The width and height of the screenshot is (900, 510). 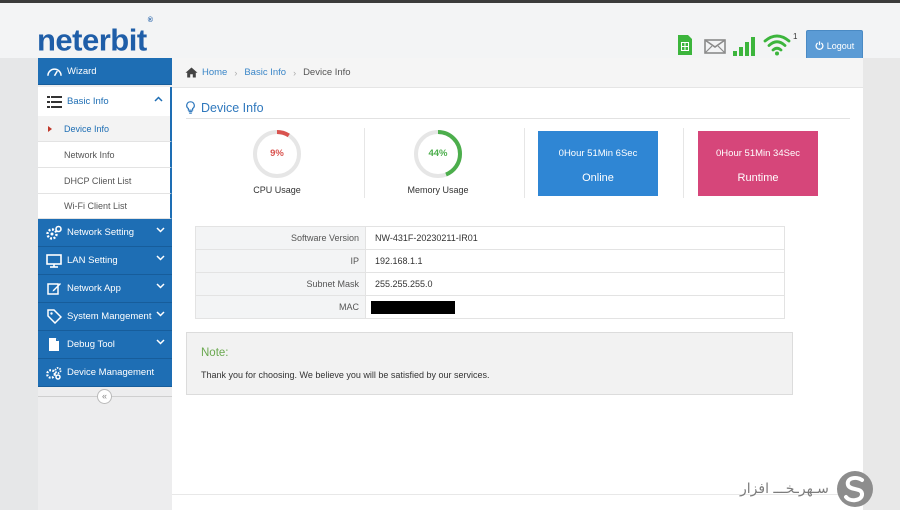 What do you see at coordinates (575, 284) in the screenshot?
I see `row-value: 255.255.255.0` at bounding box center [575, 284].